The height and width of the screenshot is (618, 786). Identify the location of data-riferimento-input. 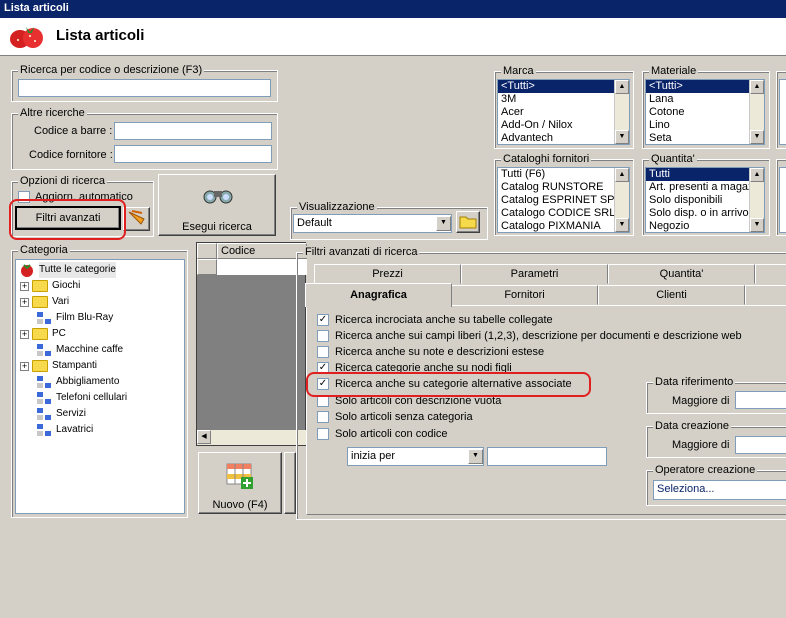
(760, 400).